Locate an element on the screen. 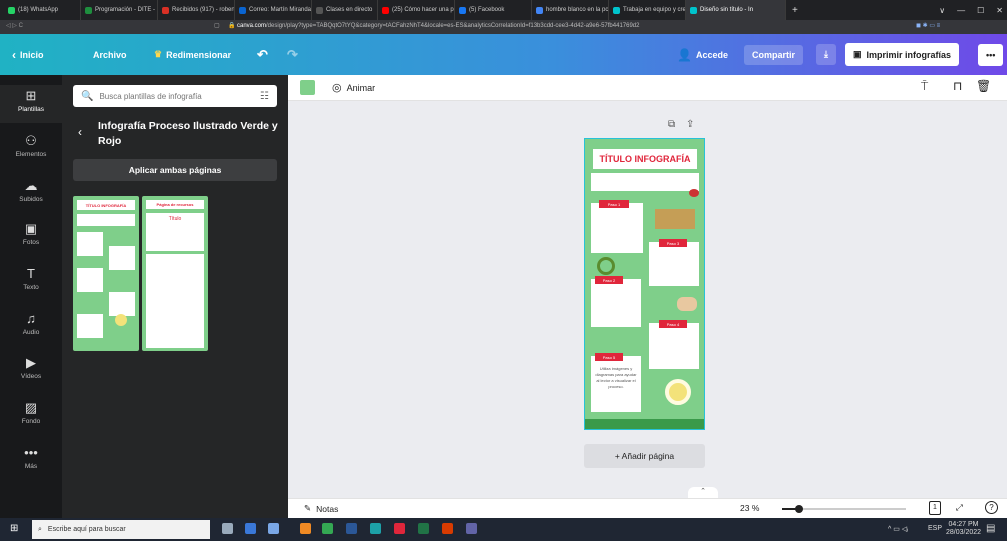 This screenshot has height=541, width=1007. browser-tab: hombre blanco en la pc is located at coordinates (570, 10).